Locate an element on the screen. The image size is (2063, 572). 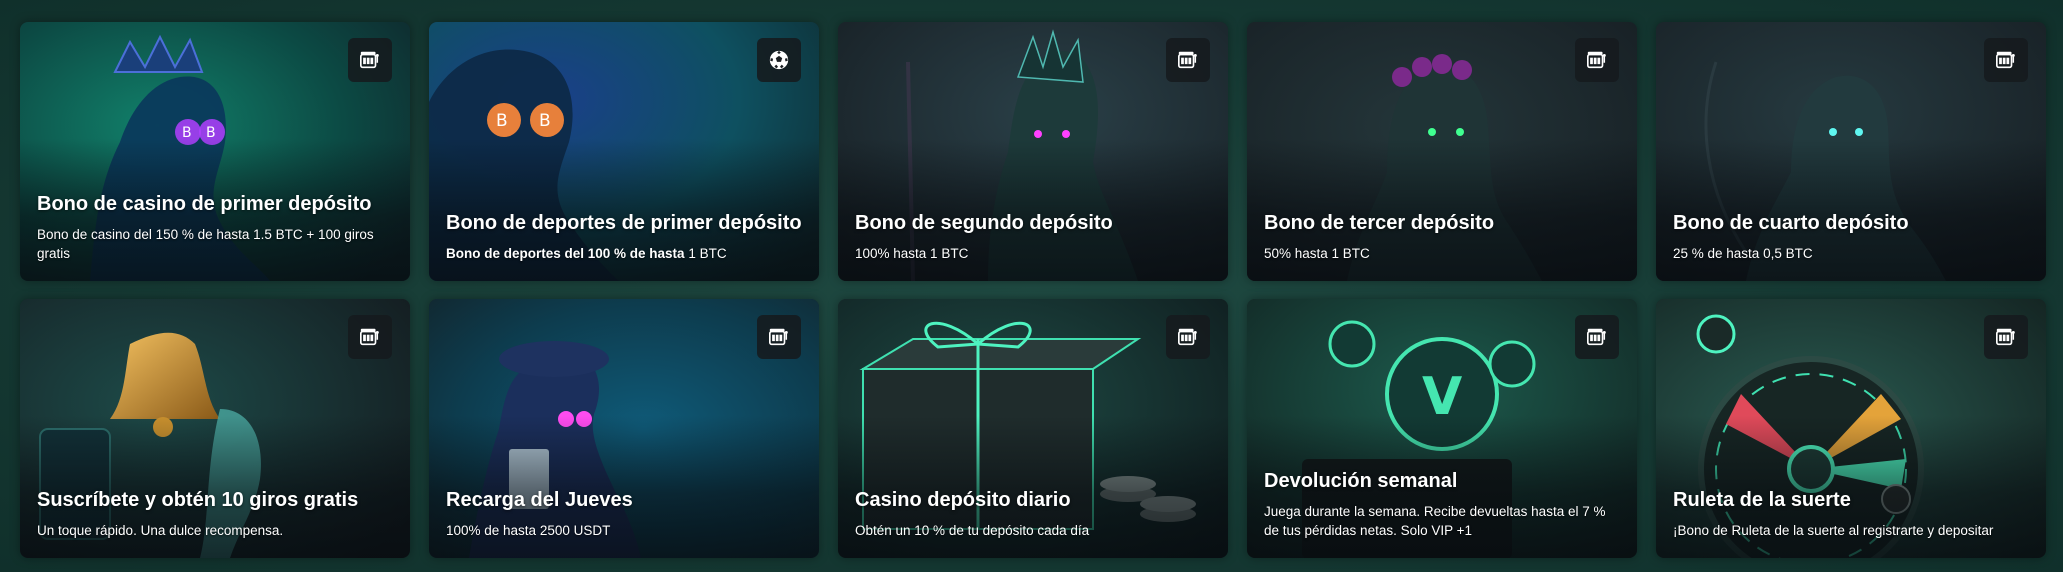
promo-description: 50% hasta 1 BTC is located at coordinates (1317, 253).